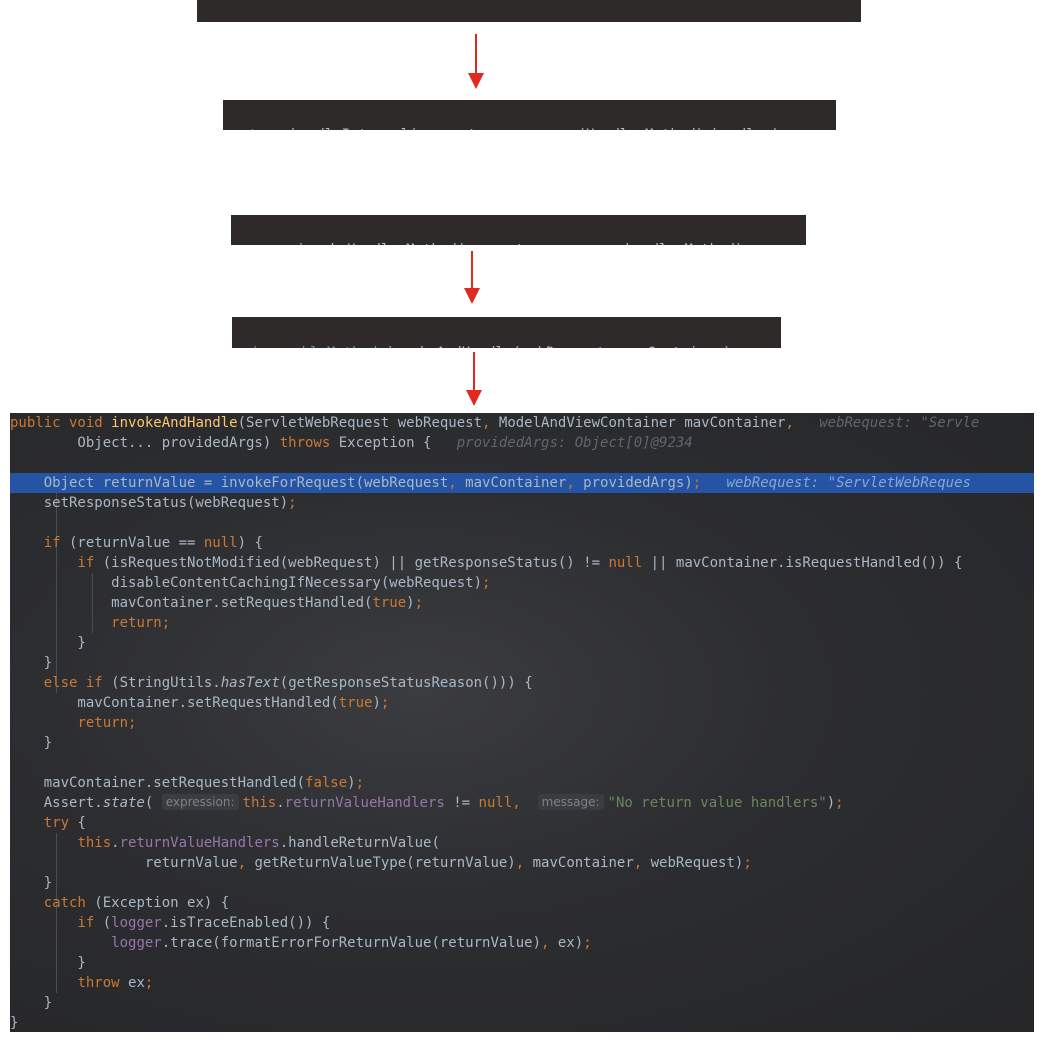 The height and width of the screenshot is (1042, 1049). Describe the element at coordinates (136, 903) in the screenshot. I see `code-line: catch (Exception ex) {` at that location.